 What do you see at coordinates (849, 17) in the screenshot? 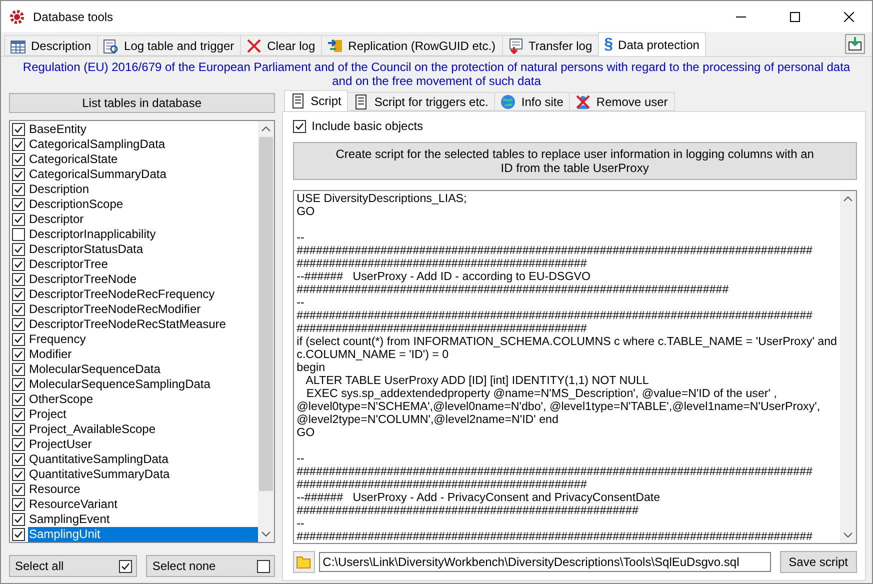
I see `close-icon` at bounding box center [849, 17].